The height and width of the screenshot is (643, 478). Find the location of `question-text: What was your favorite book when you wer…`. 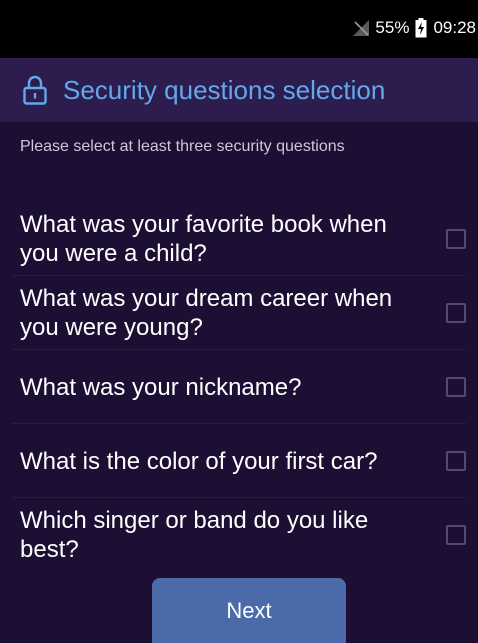

question-text: What was your favorite book when you wer… is located at coordinates (203, 239).